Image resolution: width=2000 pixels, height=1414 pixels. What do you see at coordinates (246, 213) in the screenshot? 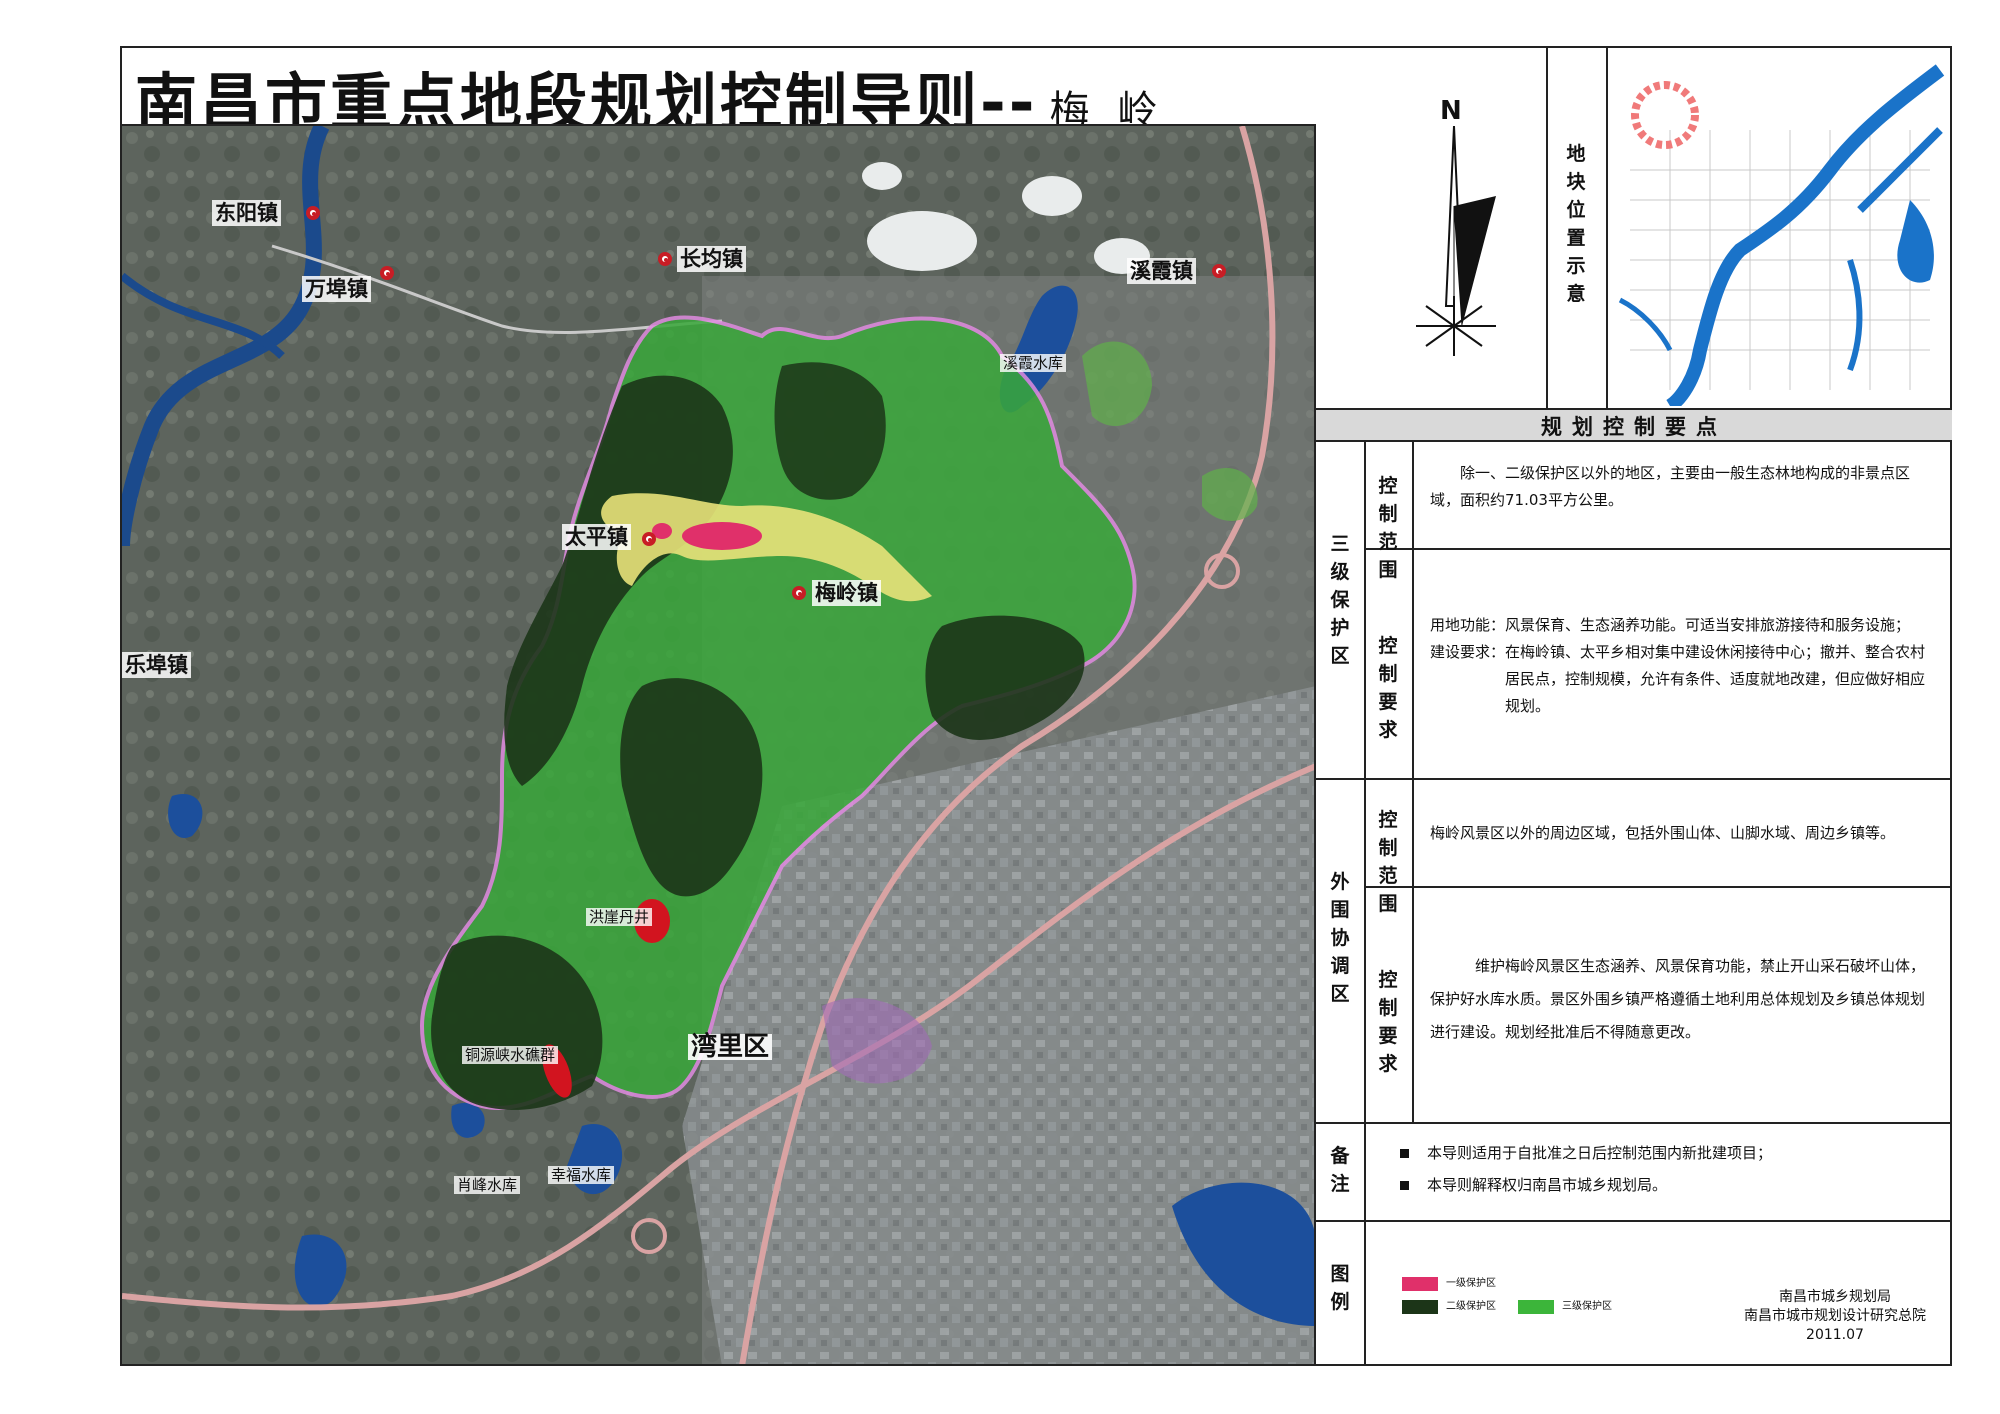
I see `label-dongyang: 东阳镇` at bounding box center [246, 213].